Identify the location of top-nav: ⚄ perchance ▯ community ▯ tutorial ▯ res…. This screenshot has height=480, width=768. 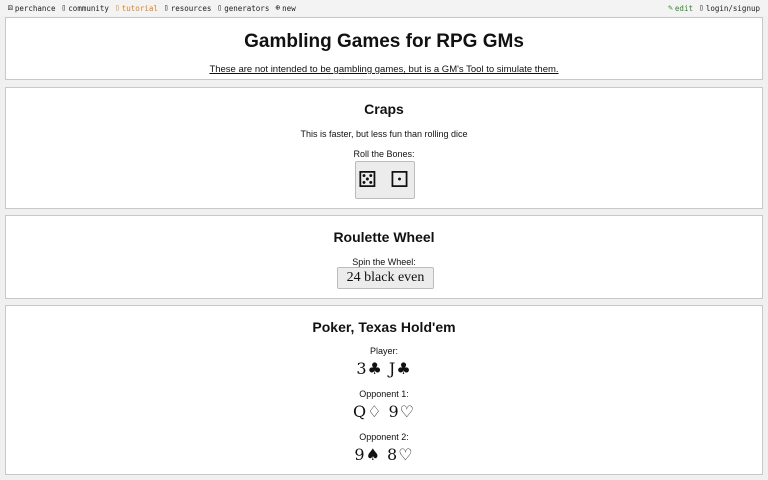
(384, 8).